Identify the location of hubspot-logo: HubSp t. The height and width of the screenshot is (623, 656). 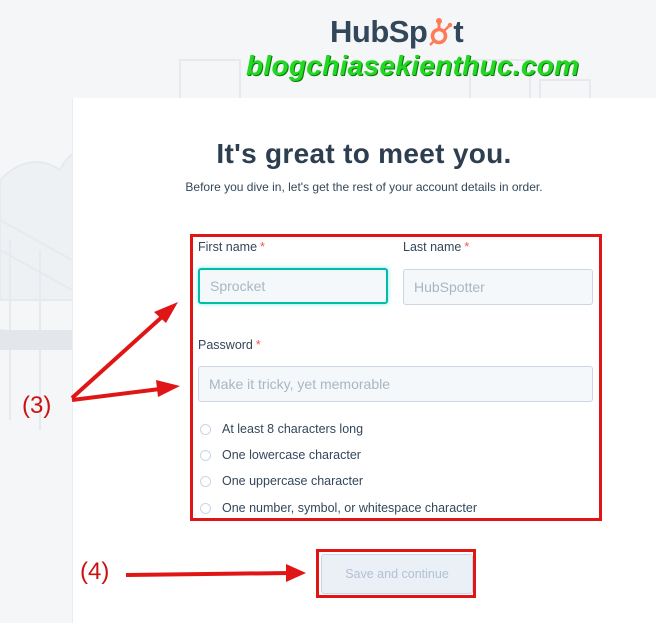
(397, 32).